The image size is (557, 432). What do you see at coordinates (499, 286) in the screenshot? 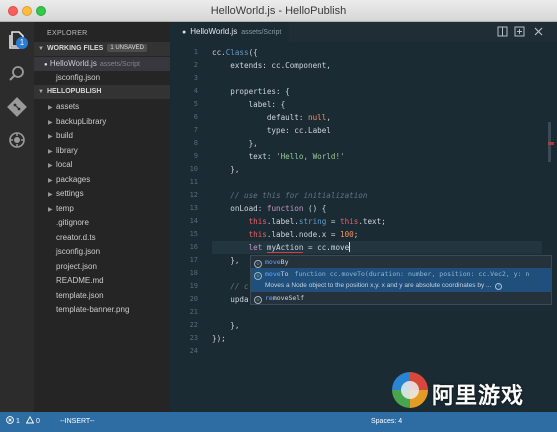
I see `info-icon: i` at bounding box center [499, 286].